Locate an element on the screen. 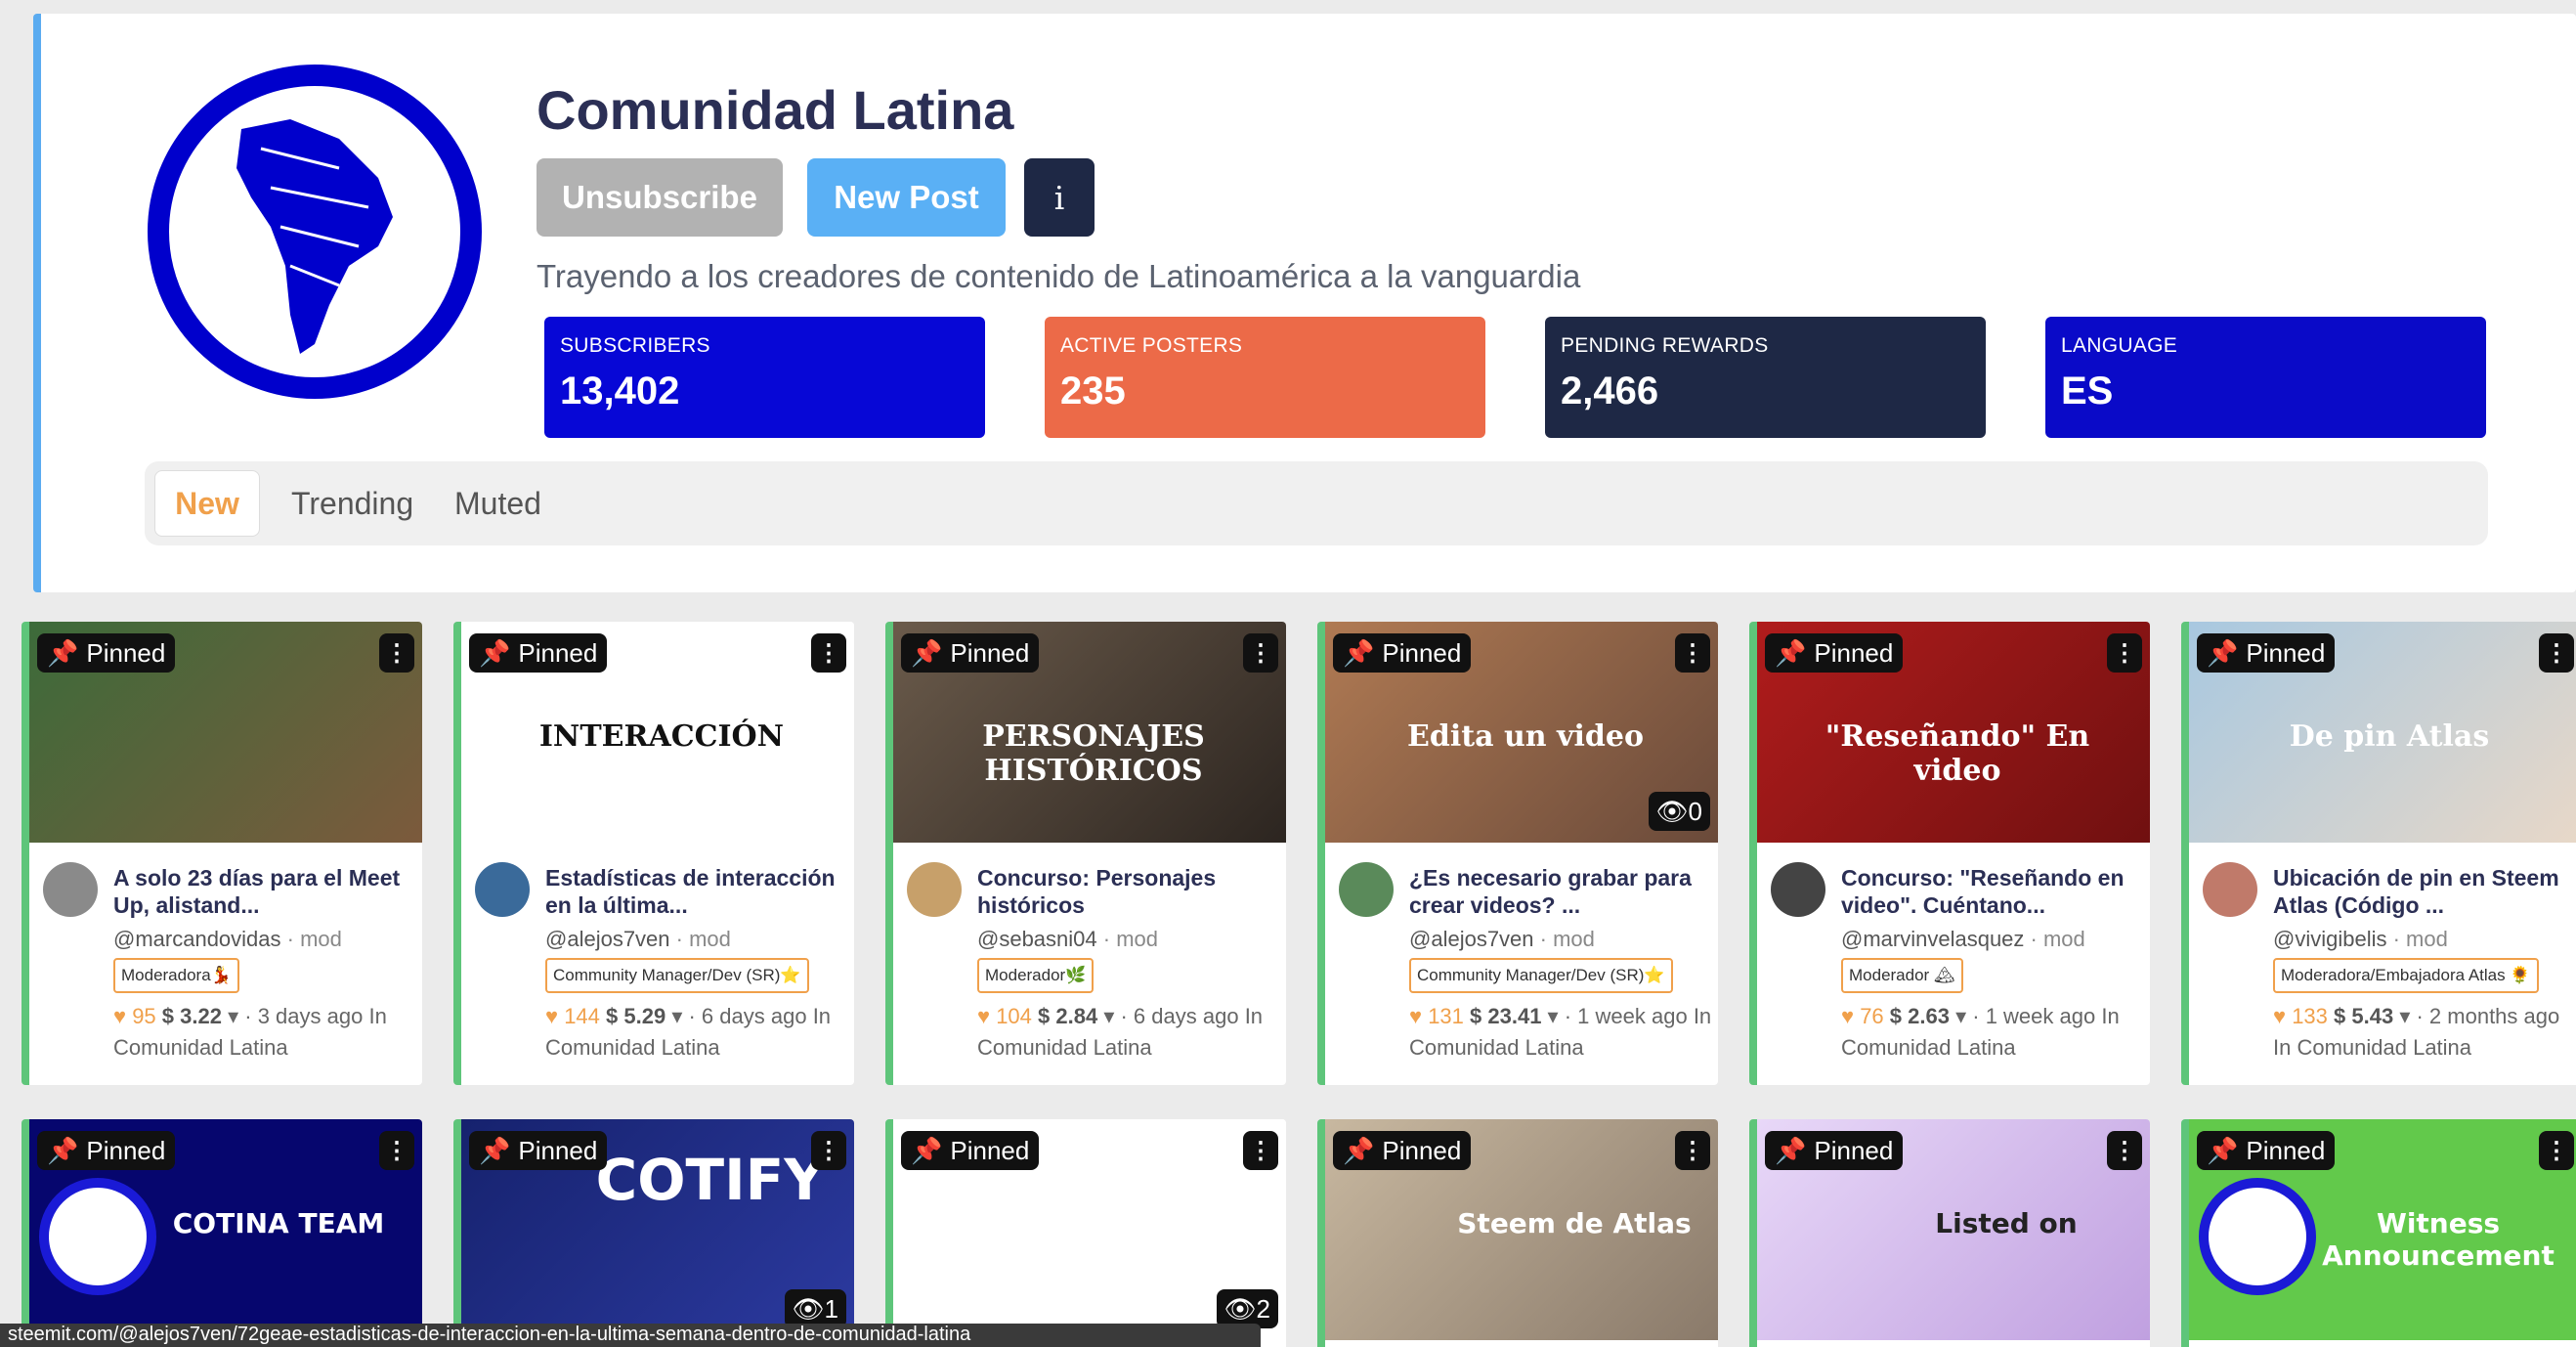  payout-value: $ 5.43 is located at coordinates (2363, 1016).